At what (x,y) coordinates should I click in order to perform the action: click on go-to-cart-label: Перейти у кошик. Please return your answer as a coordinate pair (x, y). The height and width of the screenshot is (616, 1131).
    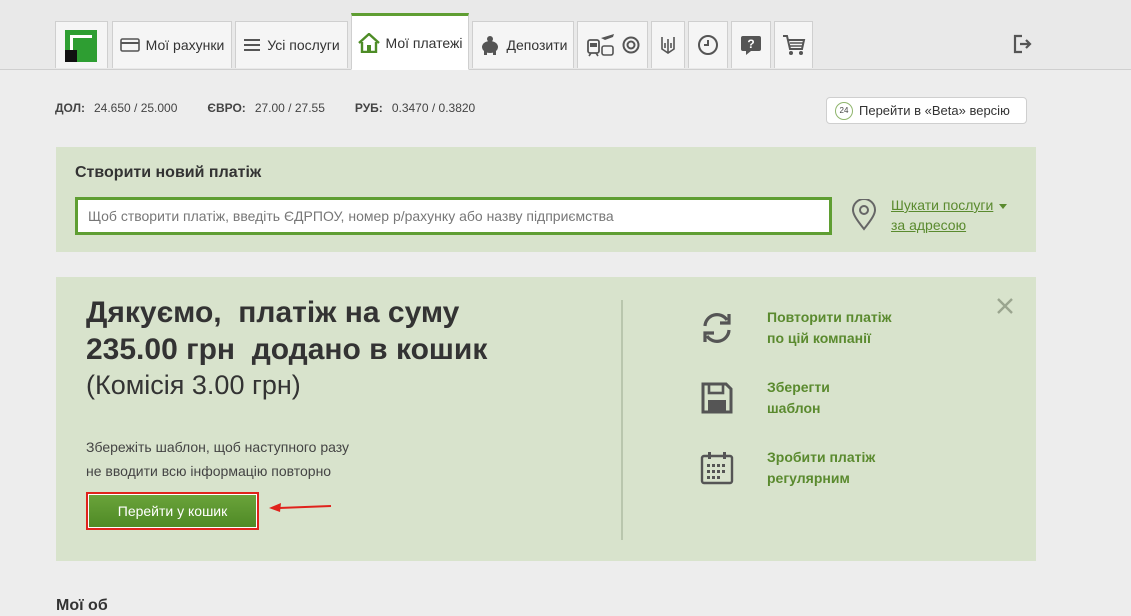
    Looking at the image, I should click on (172, 511).